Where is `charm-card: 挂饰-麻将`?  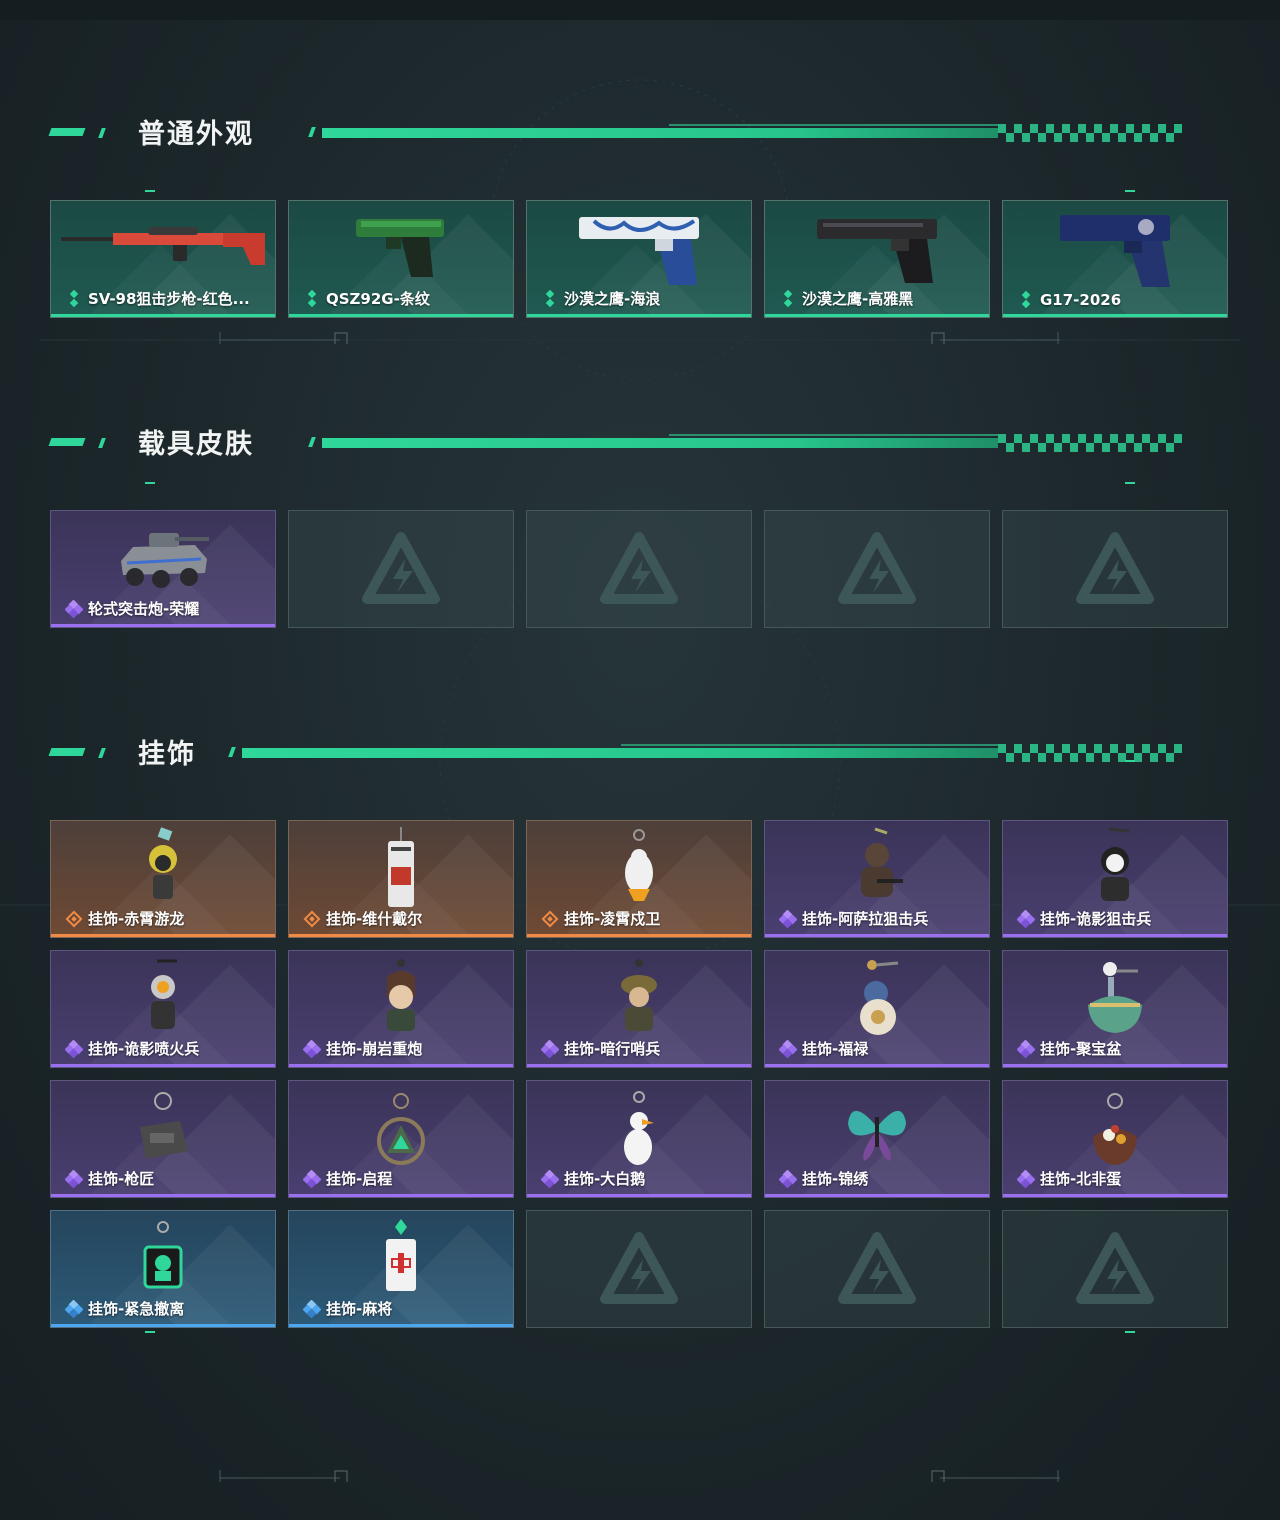
charm-card: 挂饰-麻将 is located at coordinates (401, 1269).